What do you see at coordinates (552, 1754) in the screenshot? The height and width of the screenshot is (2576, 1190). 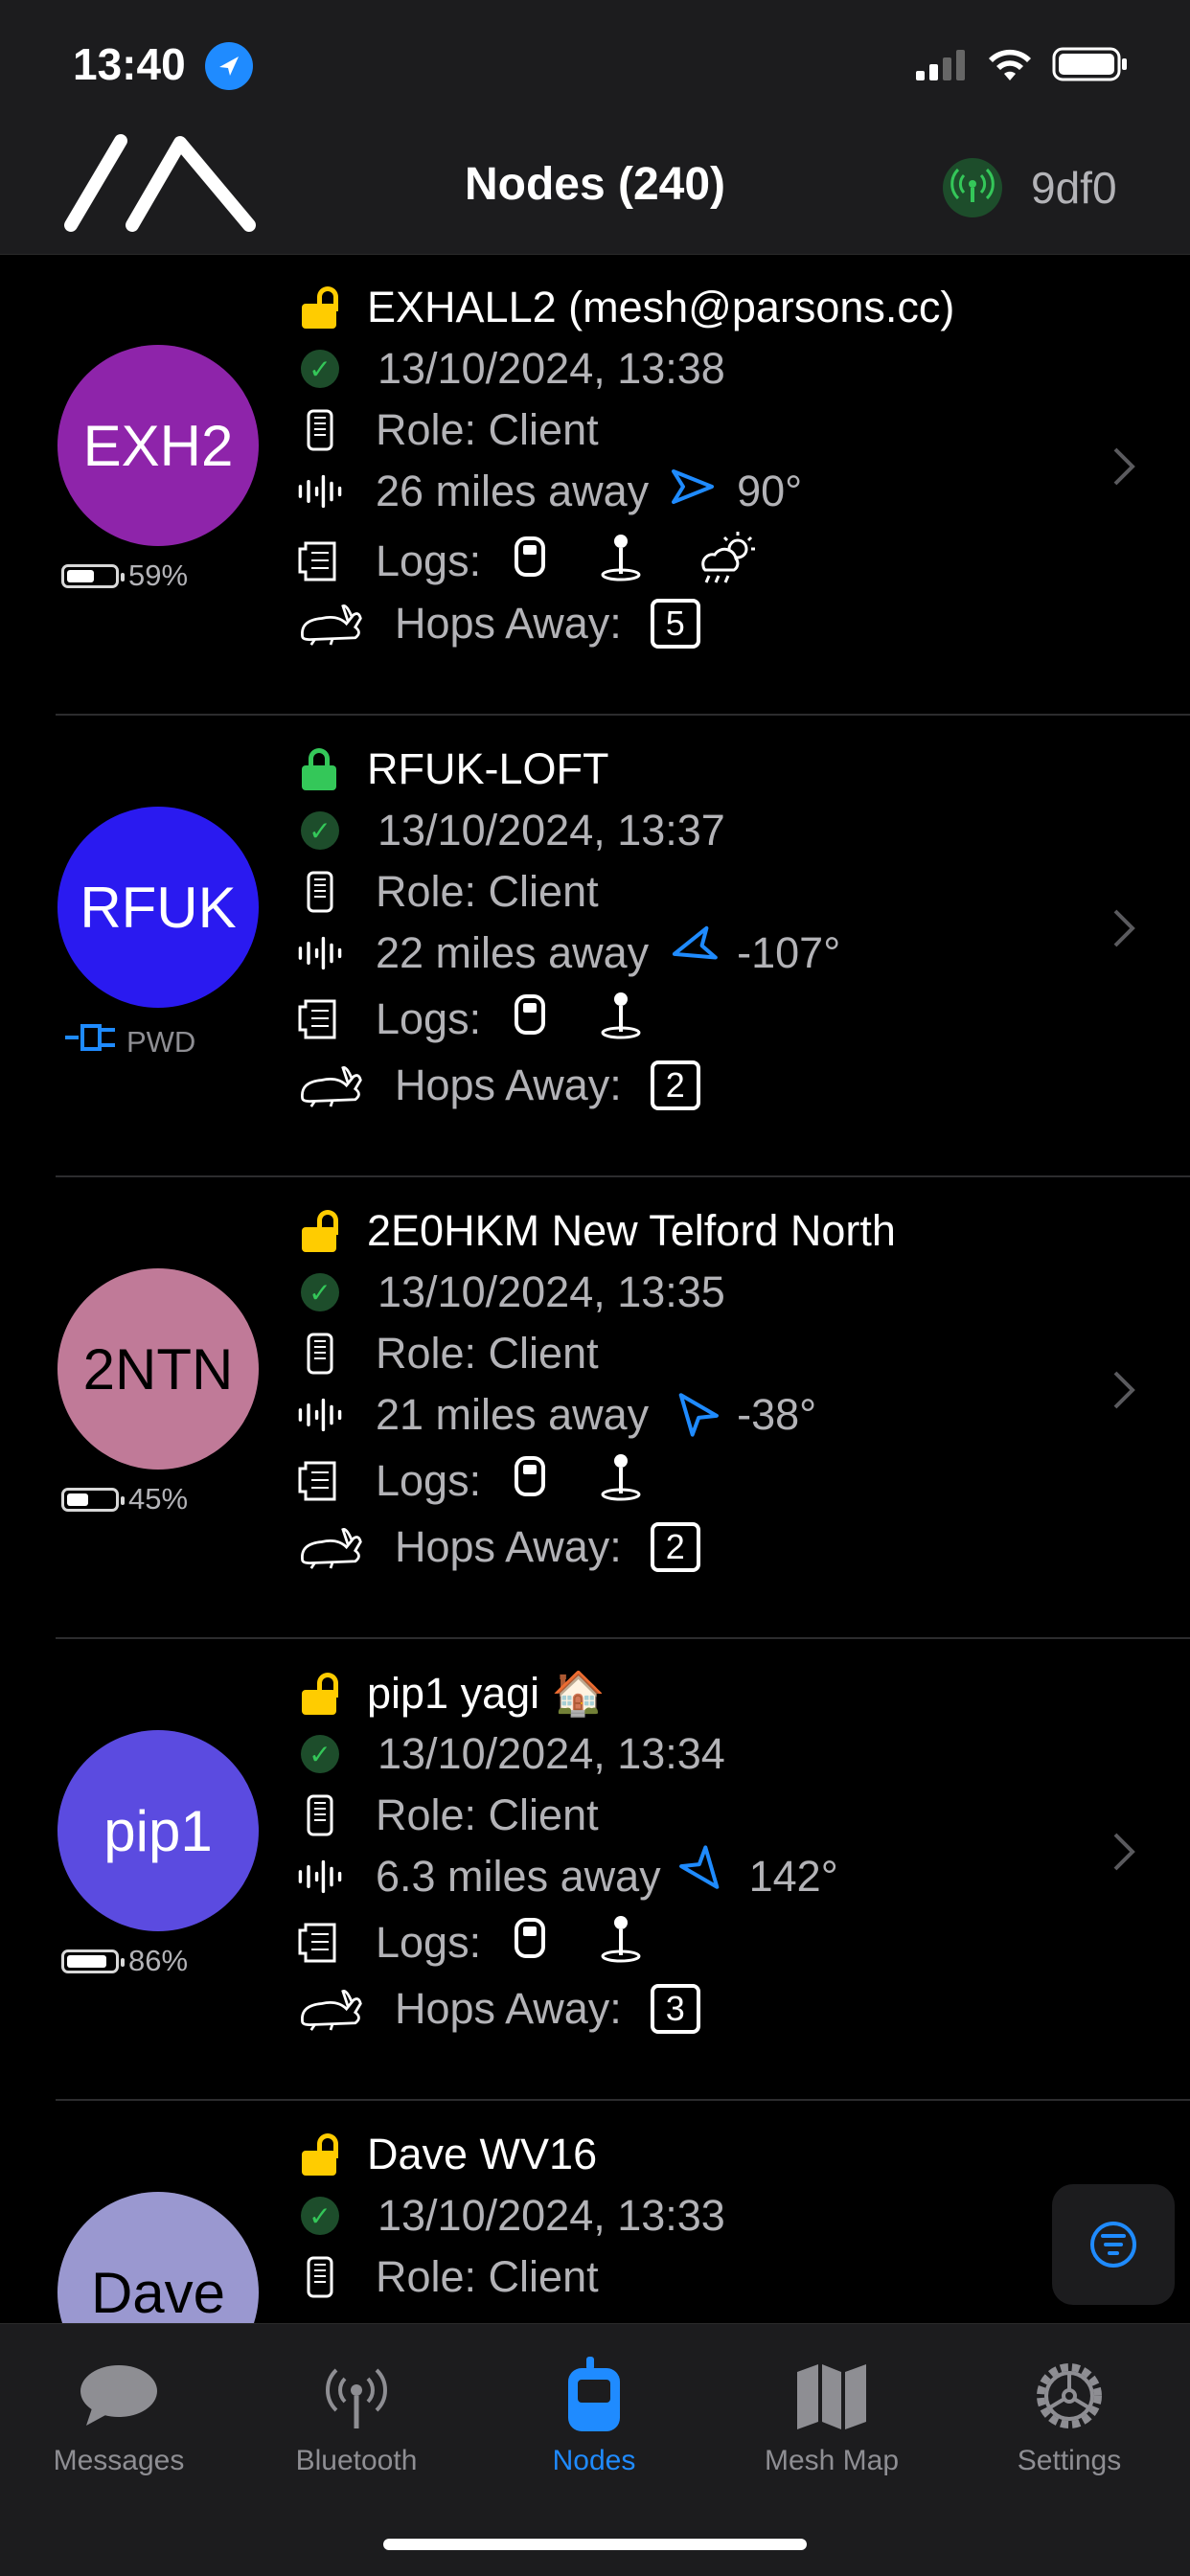 I see `last-heard-text: 13/10/2024, 13:34` at bounding box center [552, 1754].